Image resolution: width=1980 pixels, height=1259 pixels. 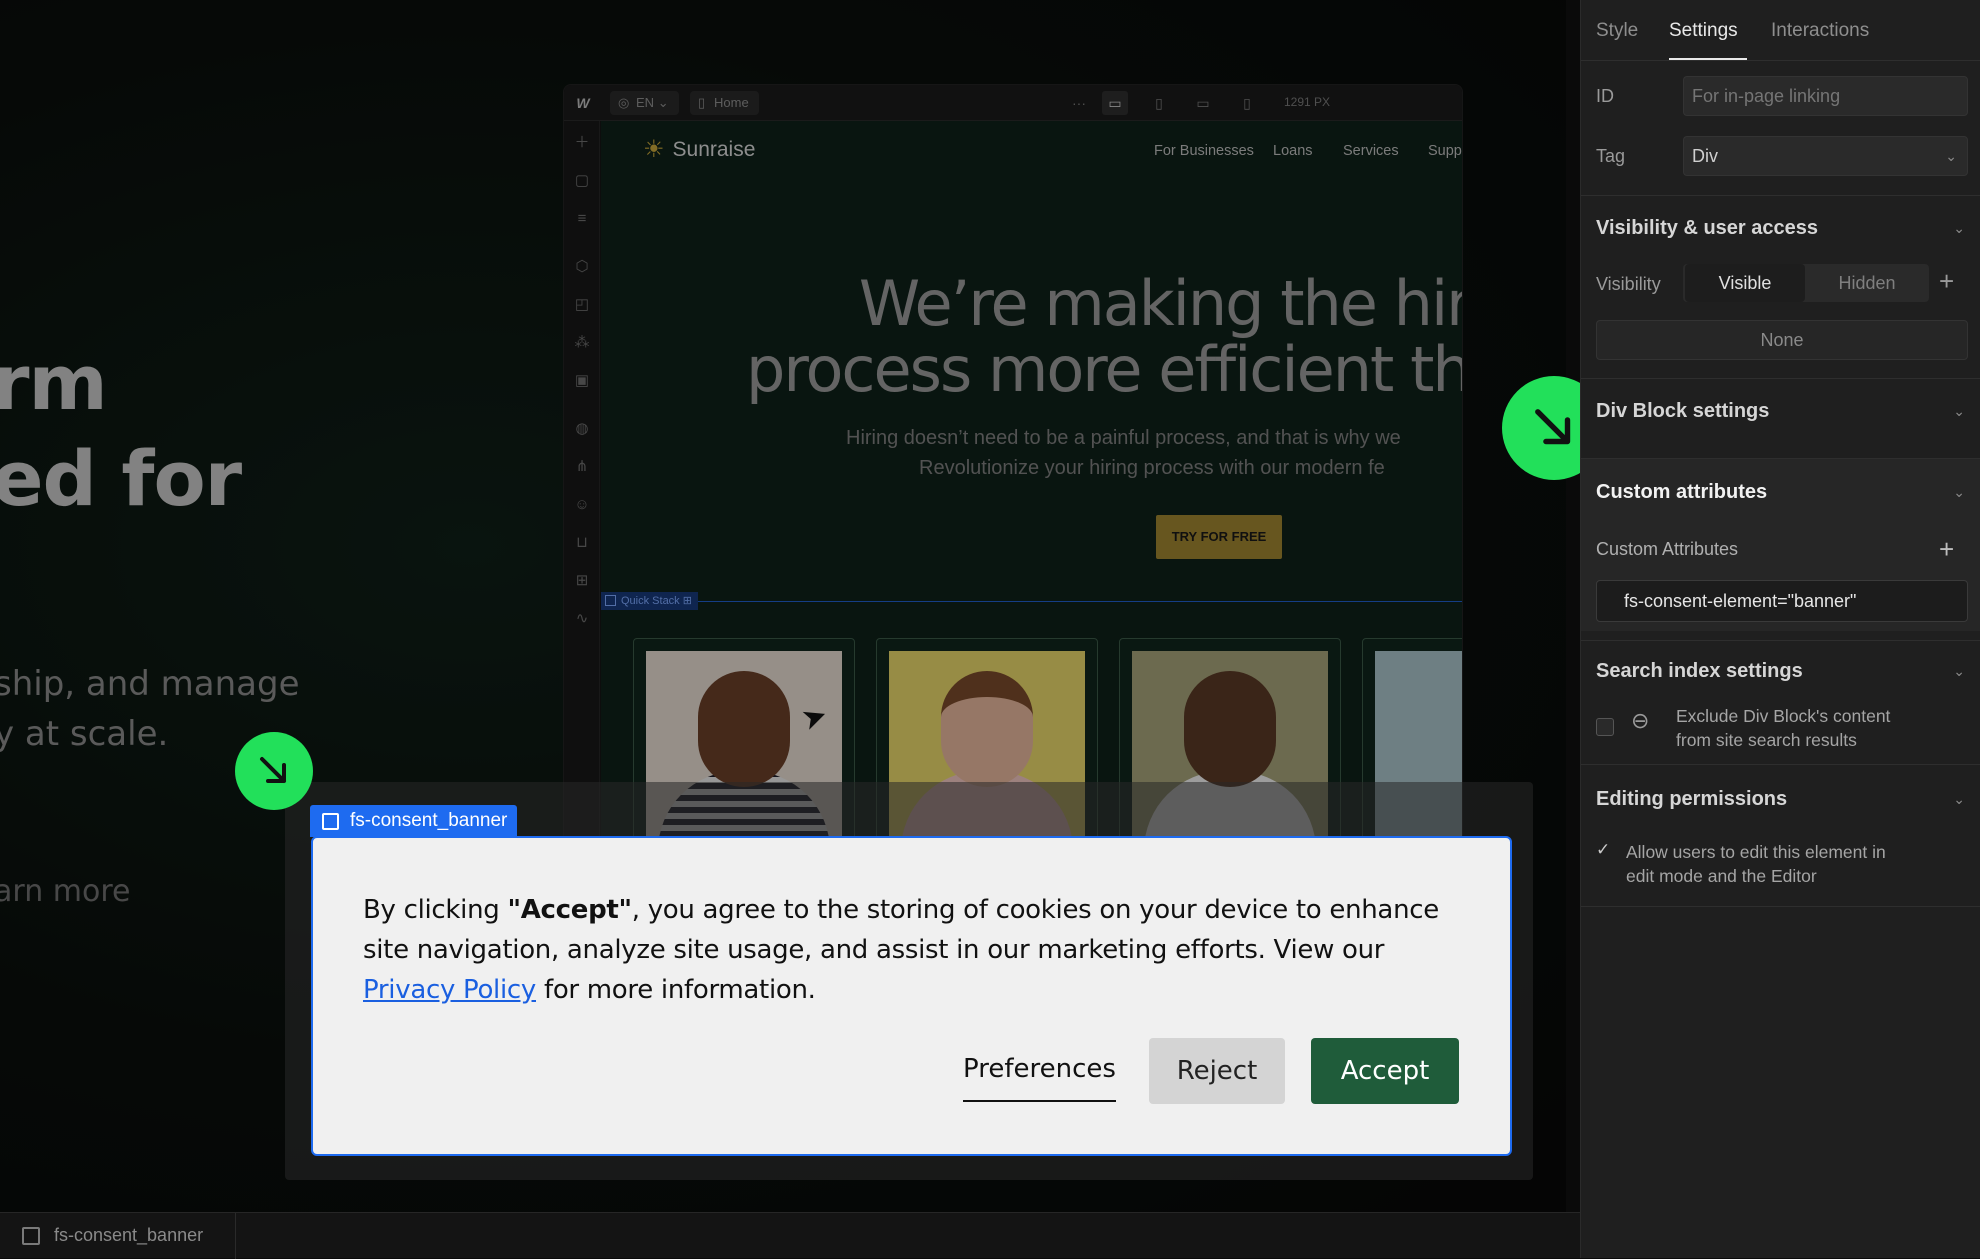 I want to click on visibility-hidden-option: Hidden, so click(x=1867, y=283).